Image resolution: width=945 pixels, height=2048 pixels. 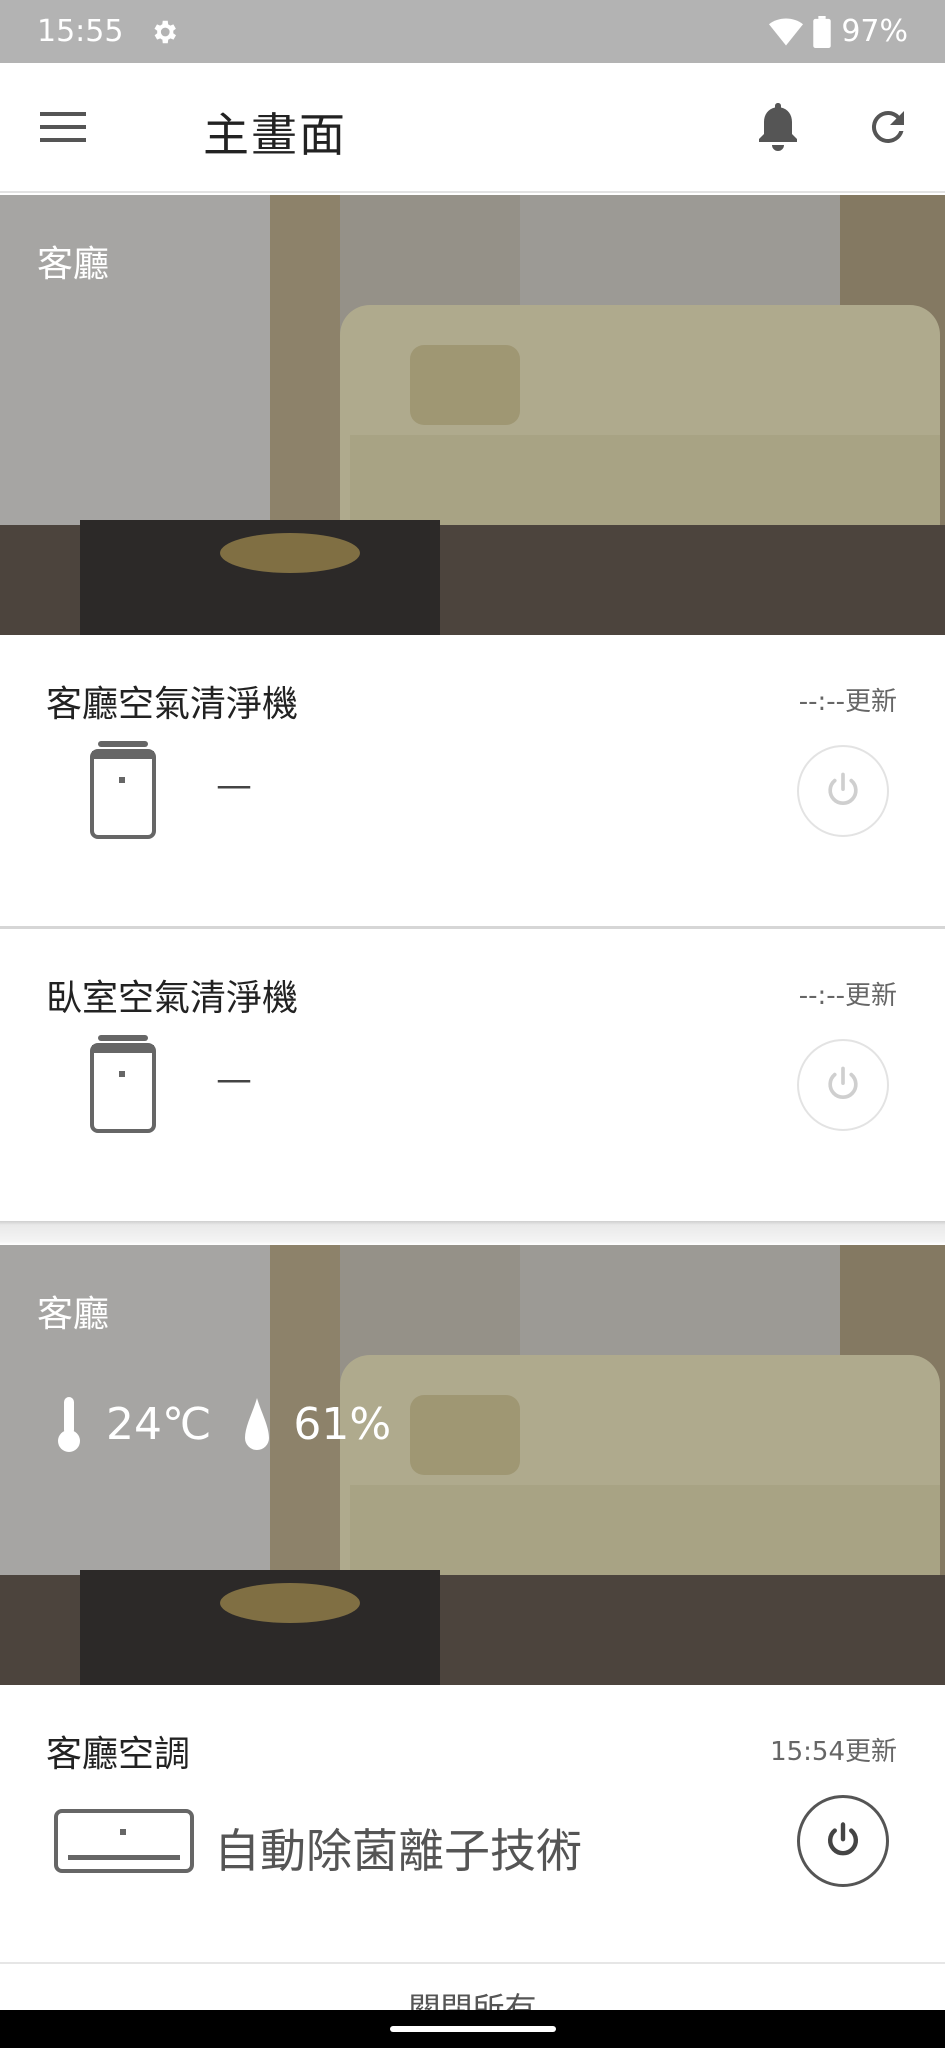 What do you see at coordinates (80, 31) in the screenshot?
I see `status-time: 15:55` at bounding box center [80, 31].